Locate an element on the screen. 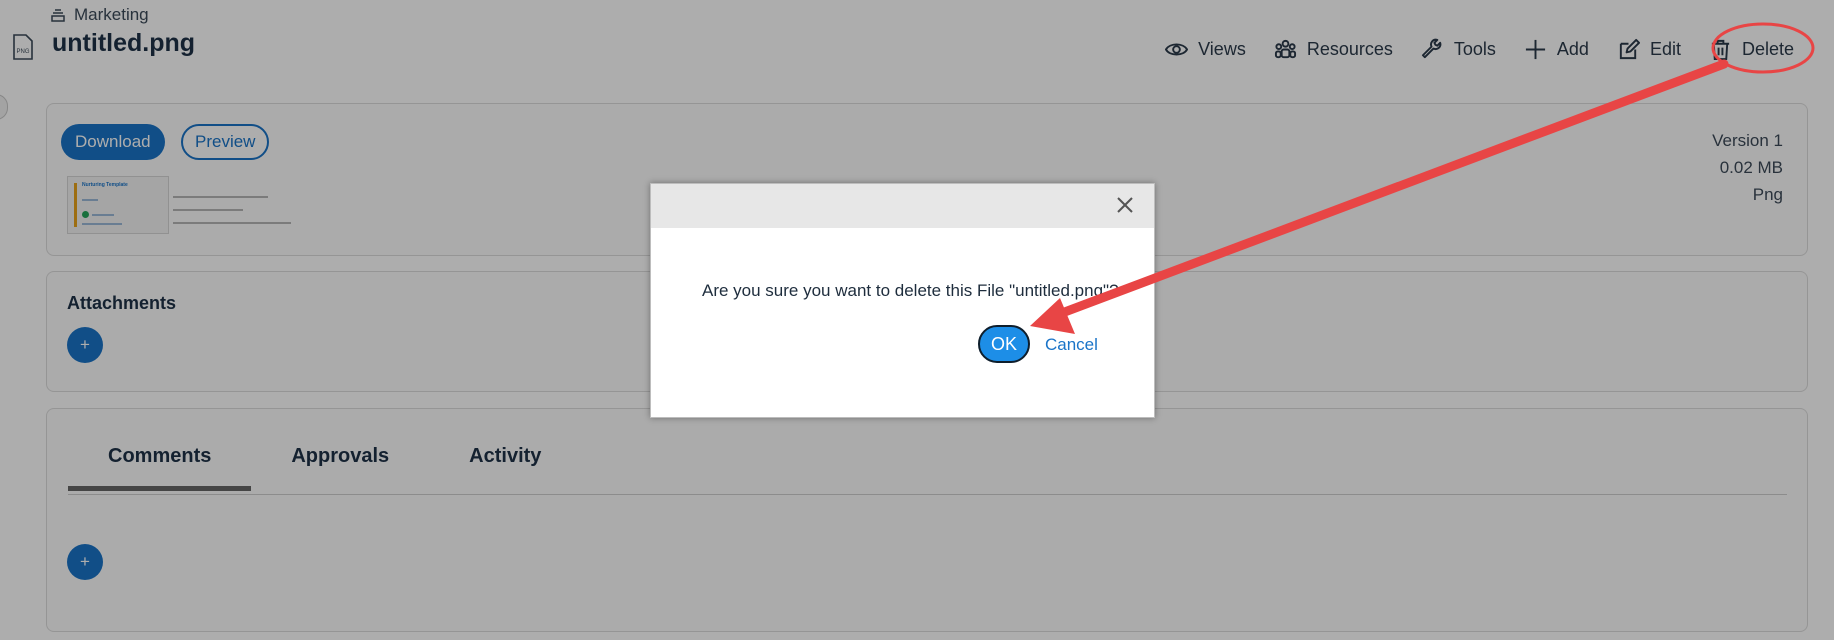 The height and width of the screenshot is (640, 1834). cancel-button: Cancel is located at coordinates (1071, 345).